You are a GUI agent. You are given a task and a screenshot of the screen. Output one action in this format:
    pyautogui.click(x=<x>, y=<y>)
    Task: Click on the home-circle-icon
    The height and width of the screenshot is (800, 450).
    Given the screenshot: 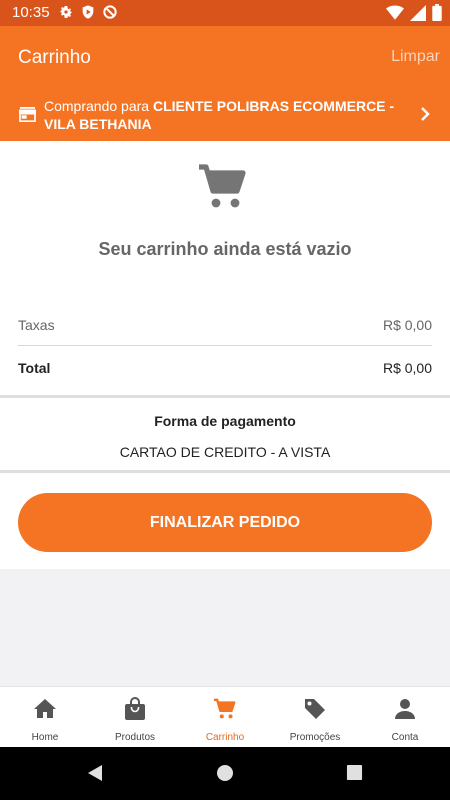 What is the action you would take?
    pyautogui.click(x=225, y=773)
    